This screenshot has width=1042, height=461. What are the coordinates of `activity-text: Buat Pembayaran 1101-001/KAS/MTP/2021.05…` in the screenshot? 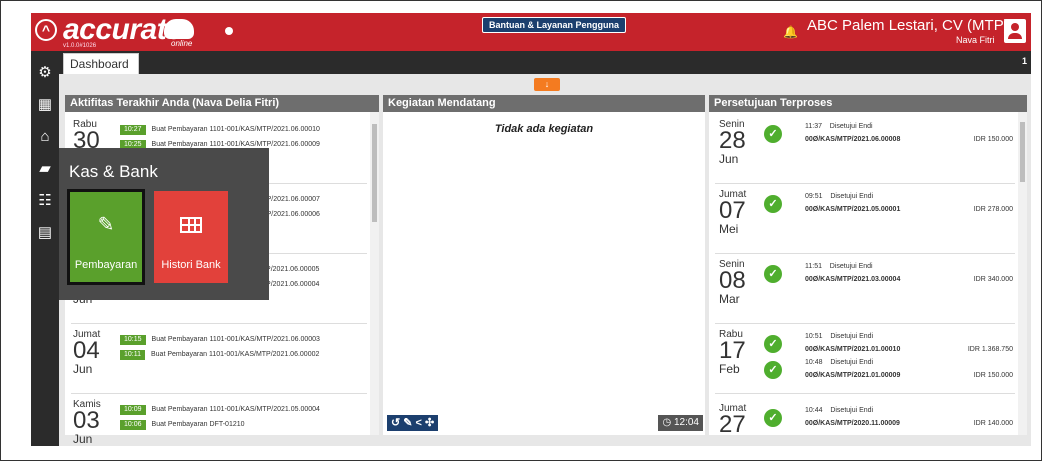 It's located at (235, 410).